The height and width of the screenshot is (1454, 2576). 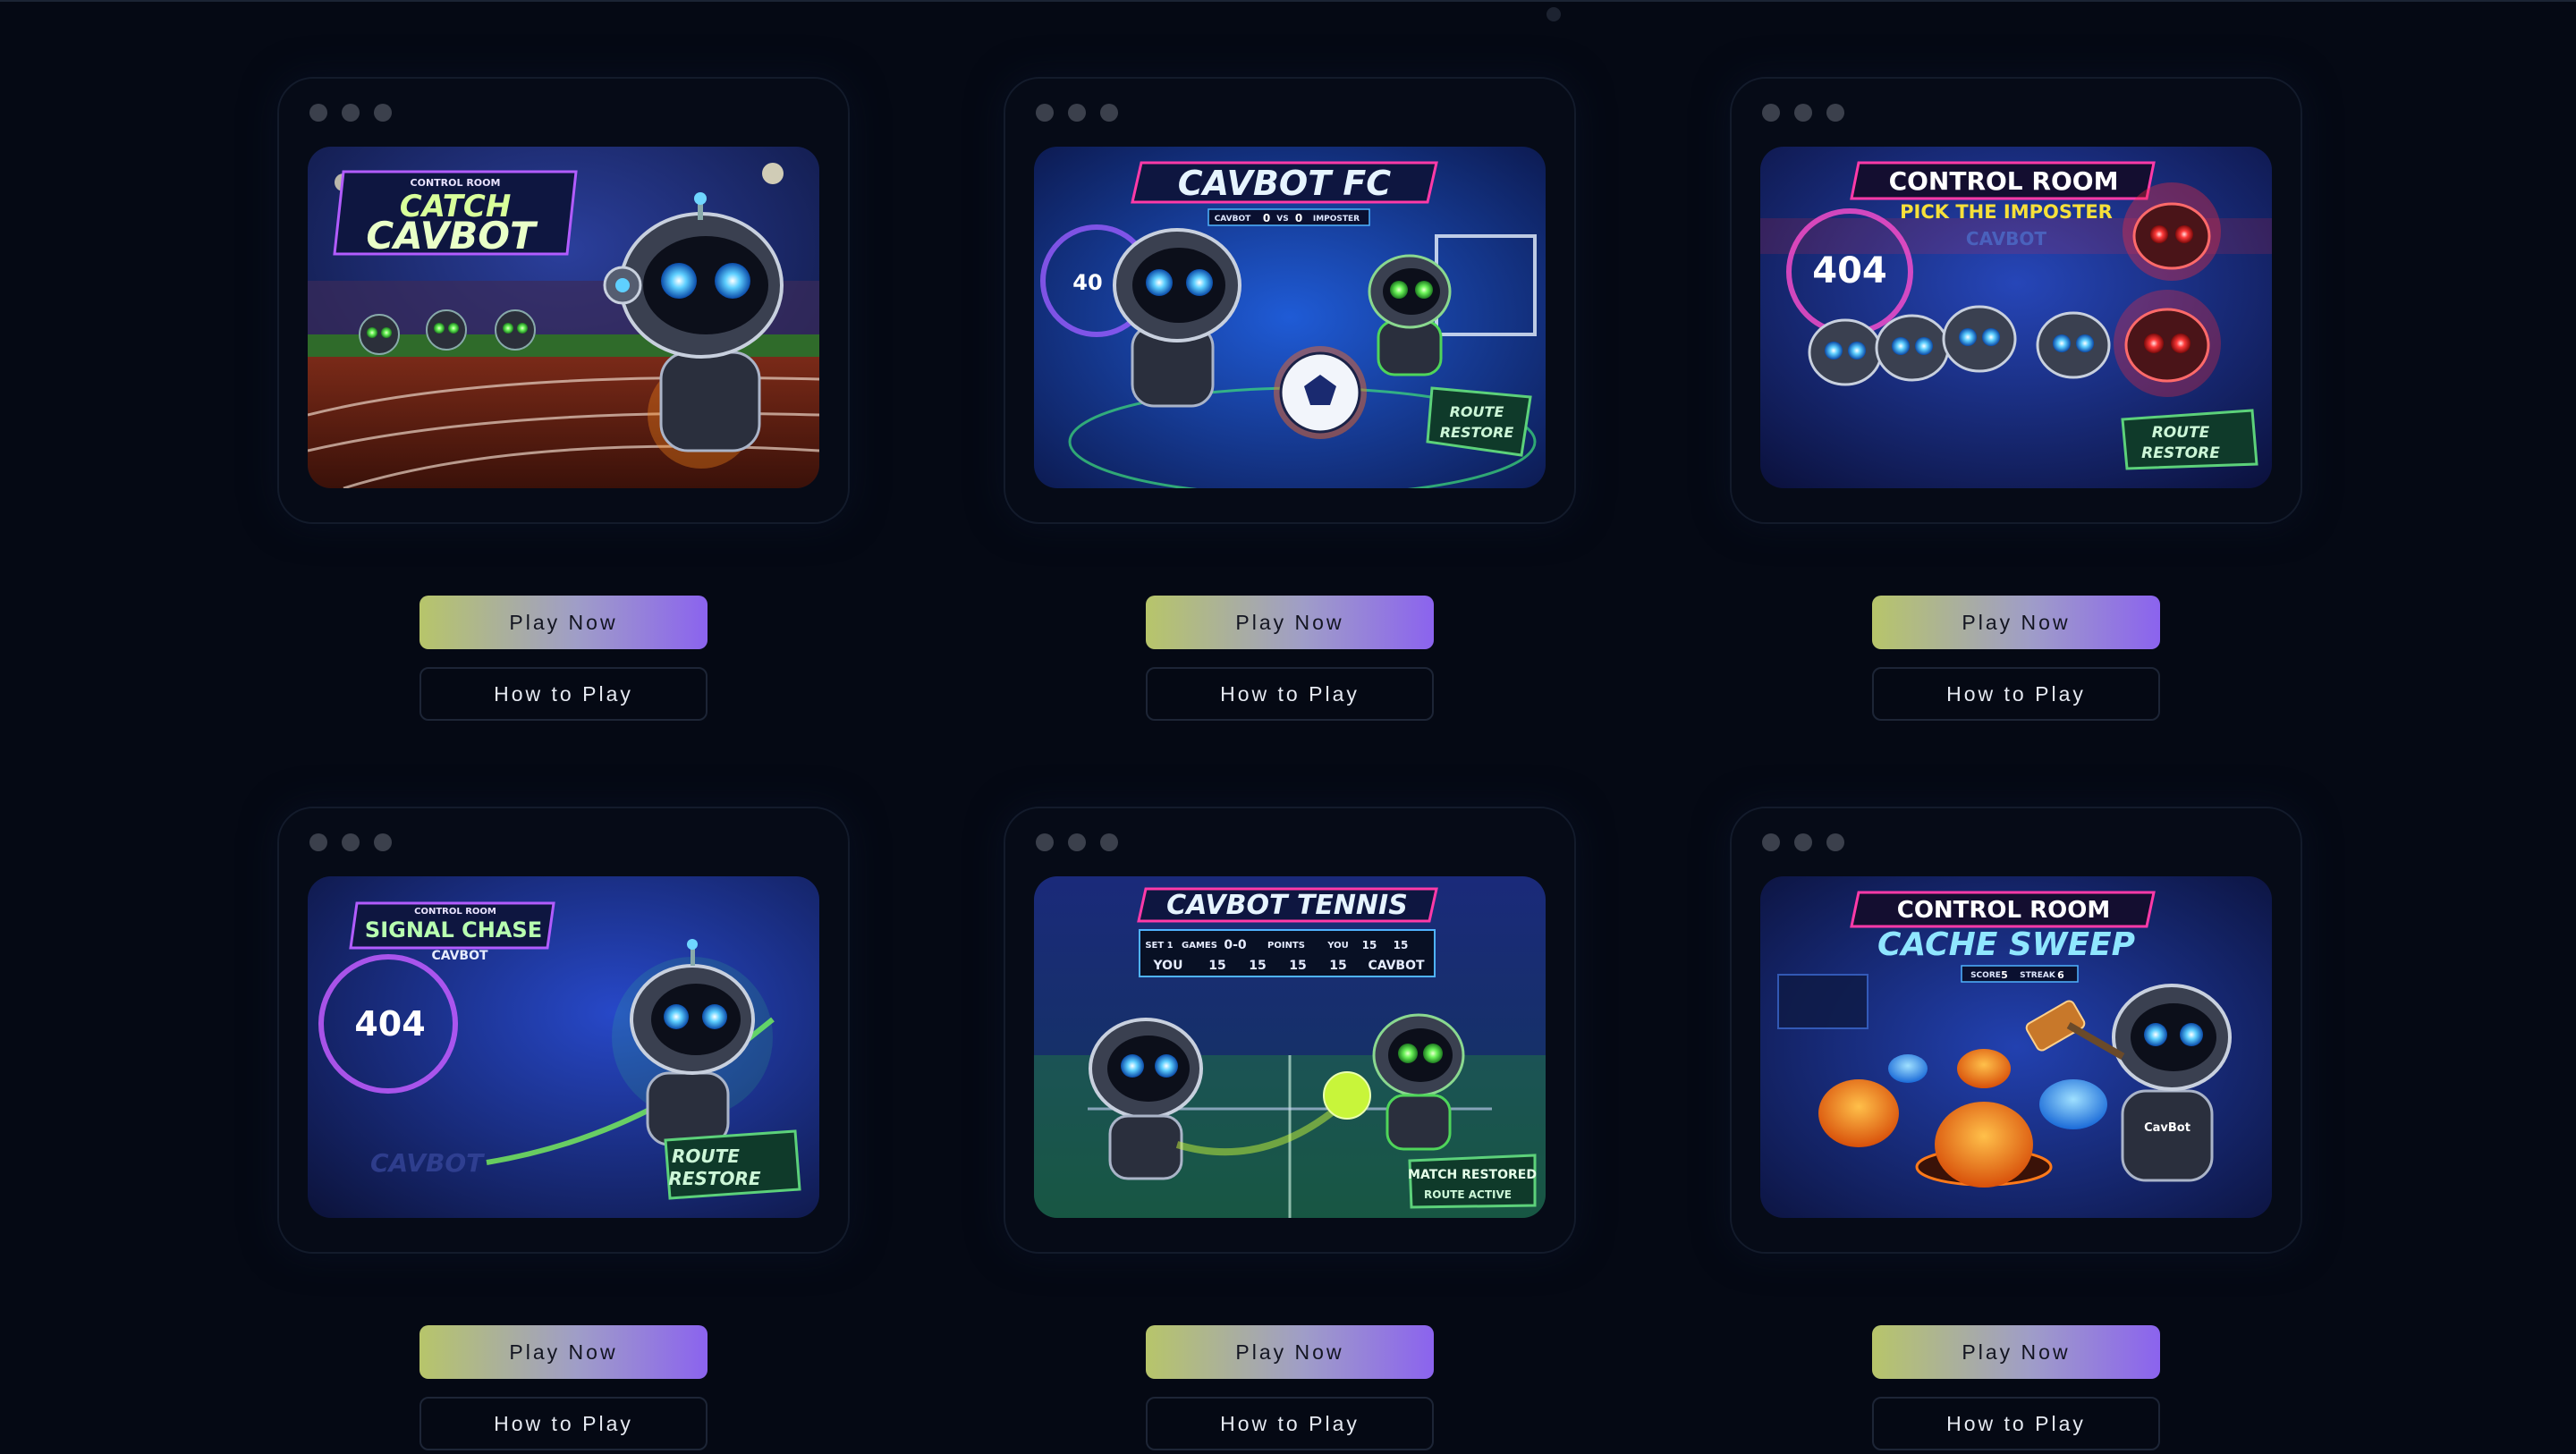 What do you see at coordinates (1320, 393) in the screenshot?
I see `soccer-ball` at bounding box center [1320, 393].